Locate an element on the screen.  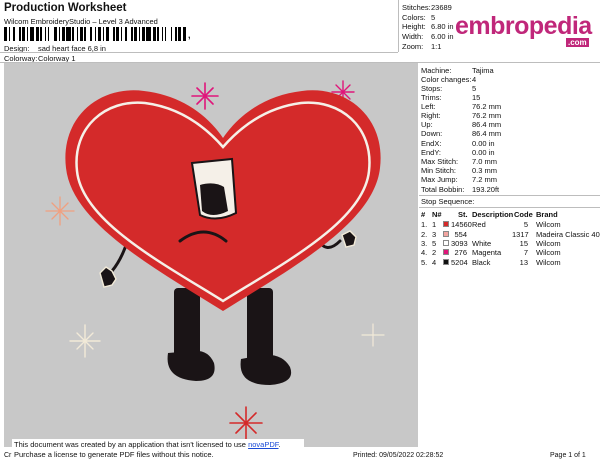
machine-row: Total Bobbin: 193.20ft is located at coordinates (460, 189).